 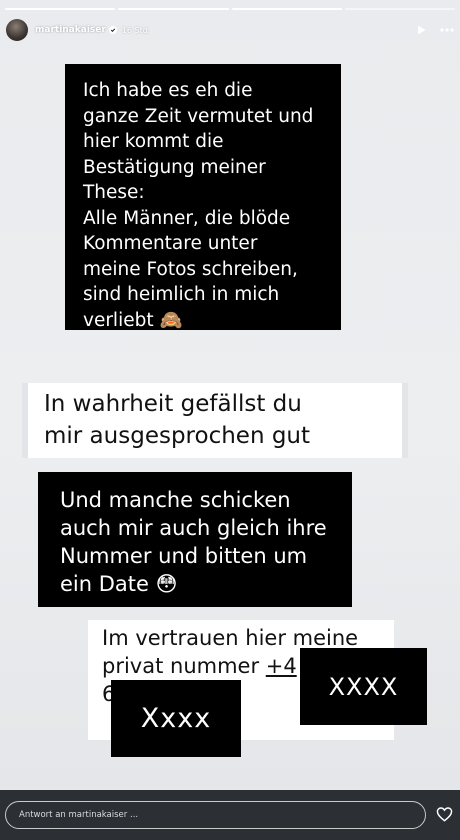 What do you see at coordinates (174, 167) in the screenshot?
I see `text-line: Bestätigung meiner` at bounding box center [174, 167].